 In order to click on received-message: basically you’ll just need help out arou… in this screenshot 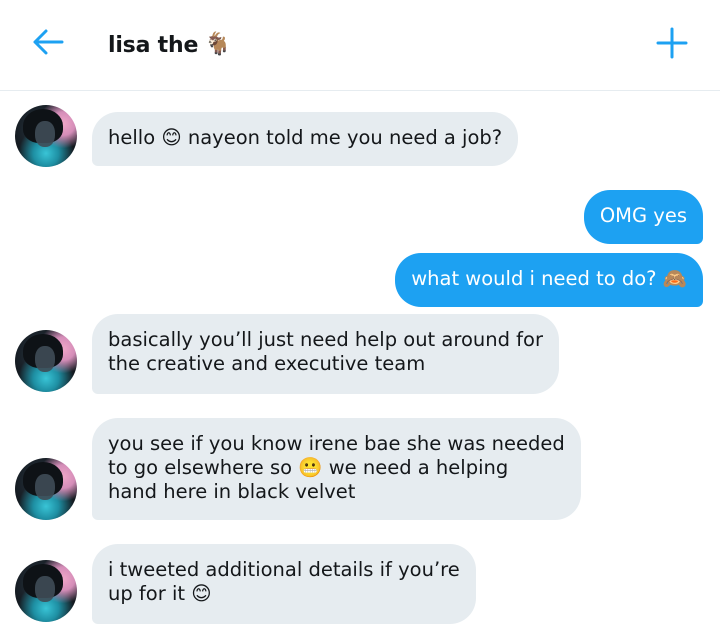, I will do `click(325, 354)`.